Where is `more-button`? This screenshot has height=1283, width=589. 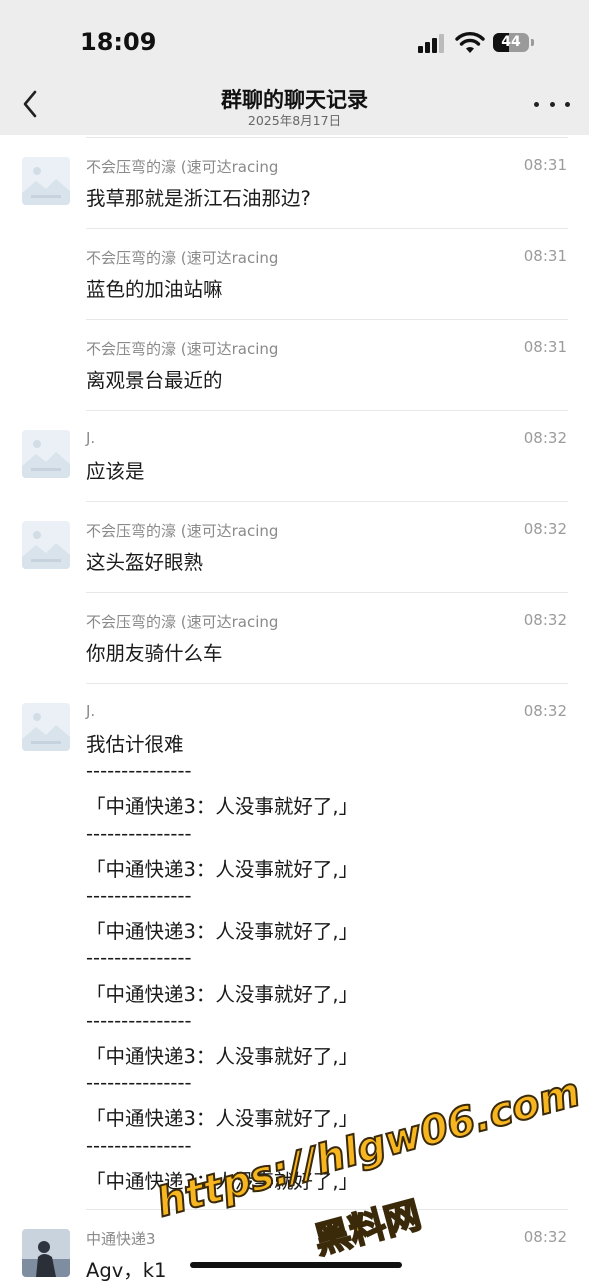 more-button is located at coordinates (552, 104).